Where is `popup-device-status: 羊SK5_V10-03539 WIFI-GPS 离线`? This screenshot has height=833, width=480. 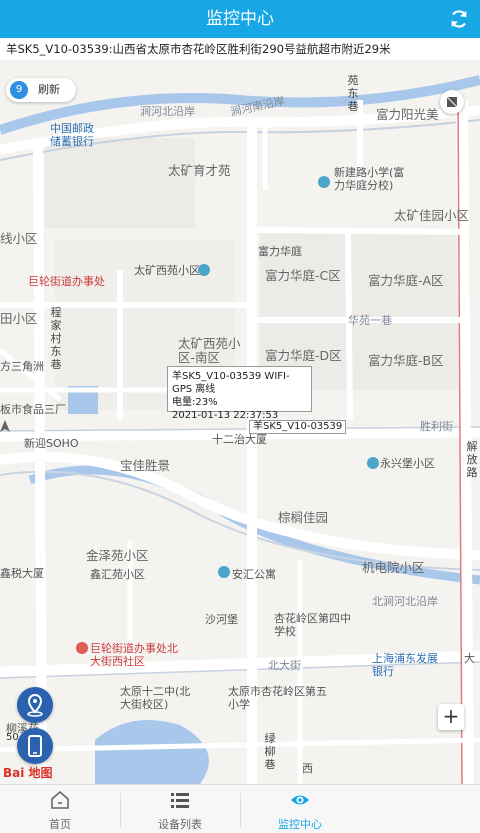 popup-device-status: 羊SK5_V10-03539 WIFI-GPS 离线 is located at coordinates (231, 383).